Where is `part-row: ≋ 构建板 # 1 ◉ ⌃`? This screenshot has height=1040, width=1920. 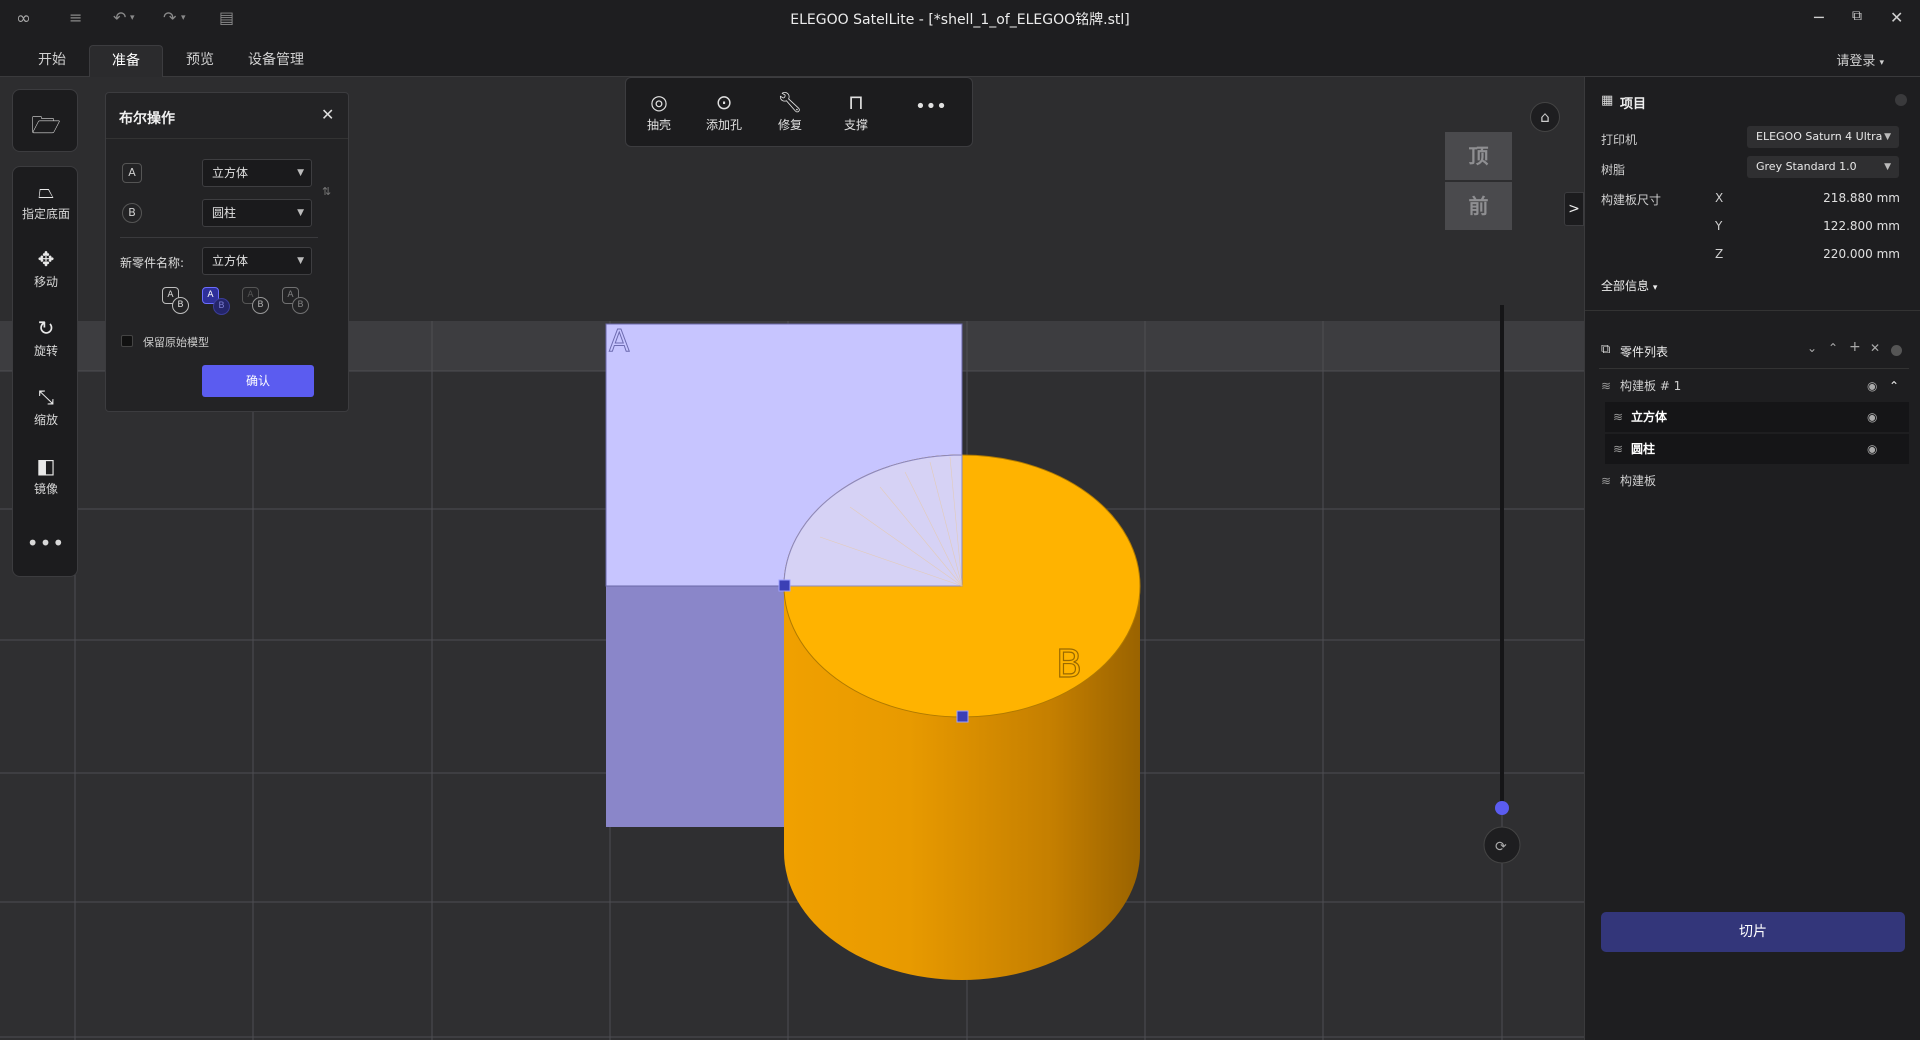
part-row: ≋ 构建板 # 1 ◉ ⌃ is located at coordinates (1754, 386).